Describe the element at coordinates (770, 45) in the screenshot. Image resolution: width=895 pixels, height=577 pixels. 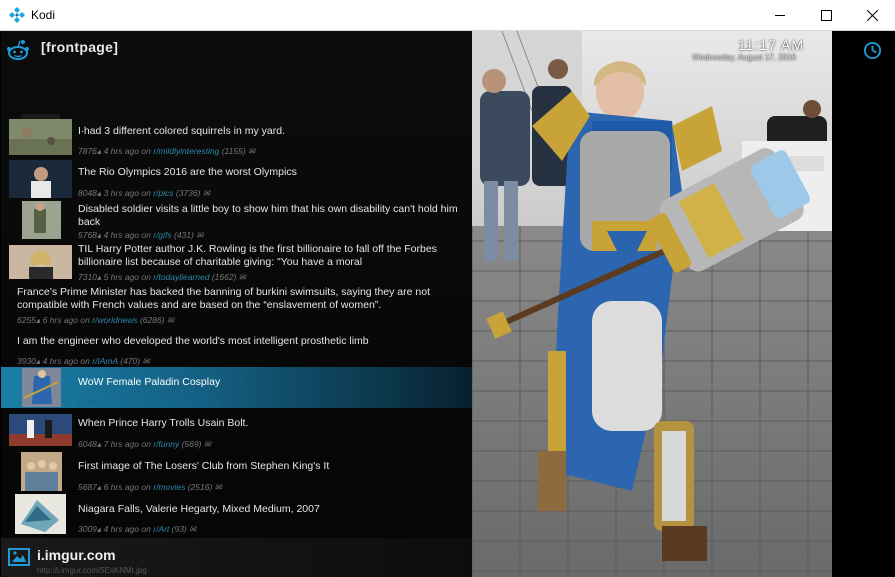
I see `clock-time: 11:17 AM` at that location.